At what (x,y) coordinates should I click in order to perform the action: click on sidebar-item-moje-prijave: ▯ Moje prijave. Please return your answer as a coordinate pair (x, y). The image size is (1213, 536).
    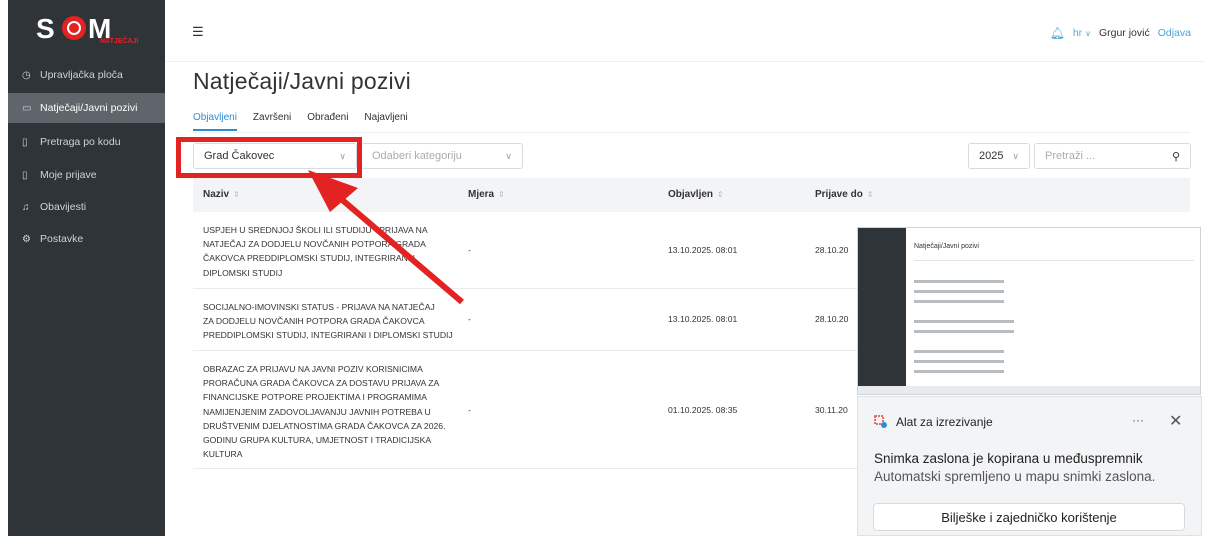
    Looking at the image, I should click on (86, 175).